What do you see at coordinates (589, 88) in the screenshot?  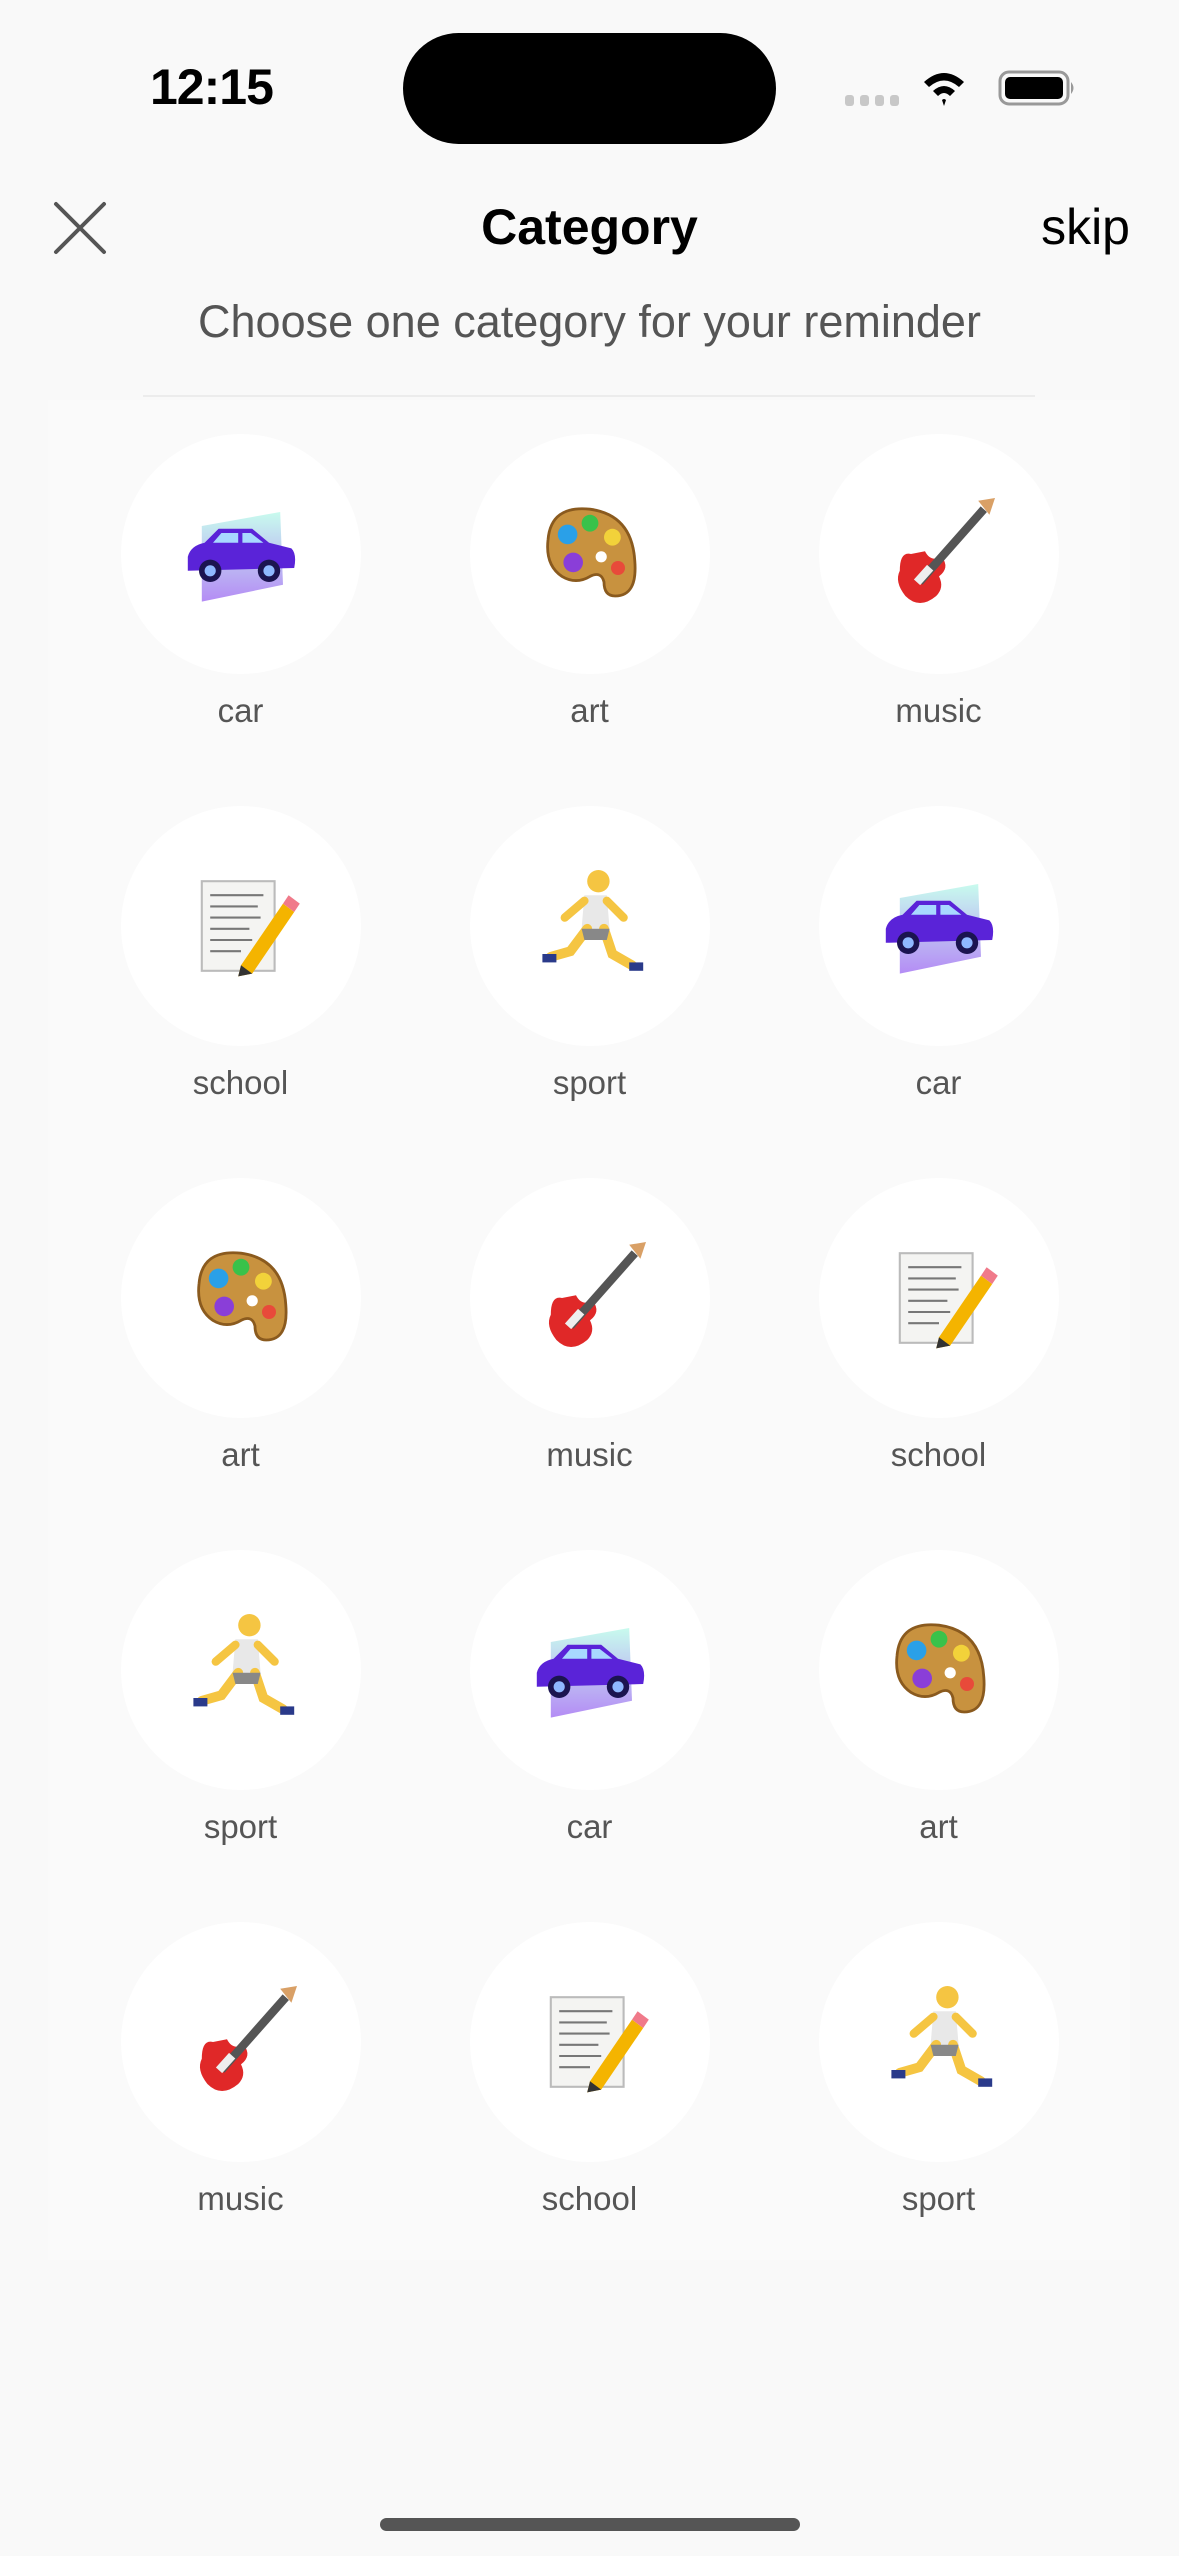 I see `dynamic-island` at bounding box center [589, 88].